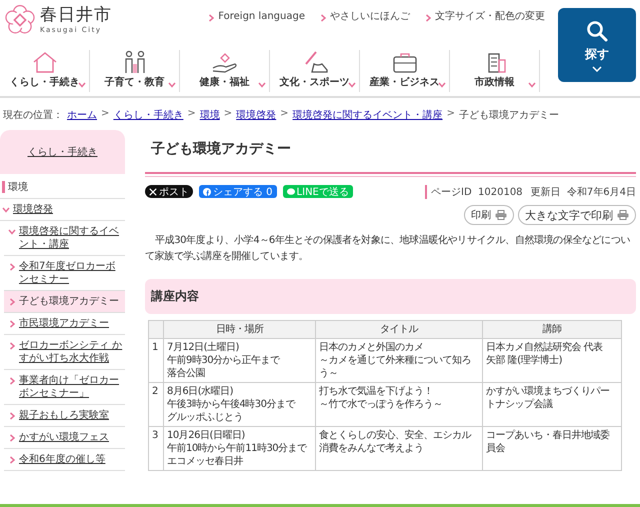 The width and height of the screenshot is (640, 507). Describe the element at coordinates (45, 71) in the screenshot. I see `nav-menu-item: くらし・手続き` at that location.